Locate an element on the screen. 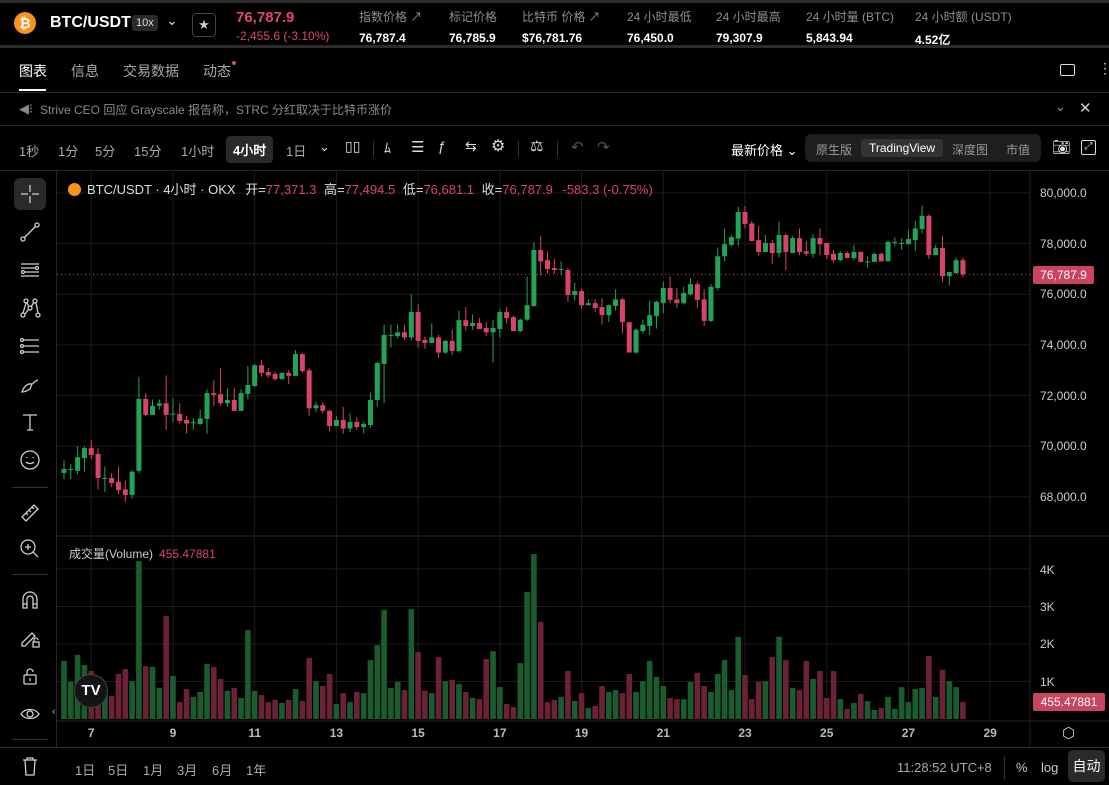 Image resolution: width=1109 pixels, height=785 pixels. view-native: 原生版 is located at coordinates (834, 149).